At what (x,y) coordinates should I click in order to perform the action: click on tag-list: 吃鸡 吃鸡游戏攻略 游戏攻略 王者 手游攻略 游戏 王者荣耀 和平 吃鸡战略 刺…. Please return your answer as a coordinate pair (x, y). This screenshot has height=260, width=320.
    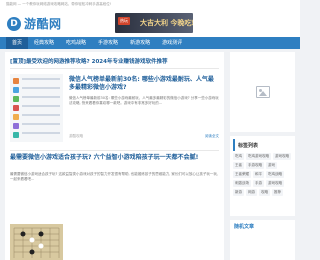
    Looking at the image, I should click on (262, 174).